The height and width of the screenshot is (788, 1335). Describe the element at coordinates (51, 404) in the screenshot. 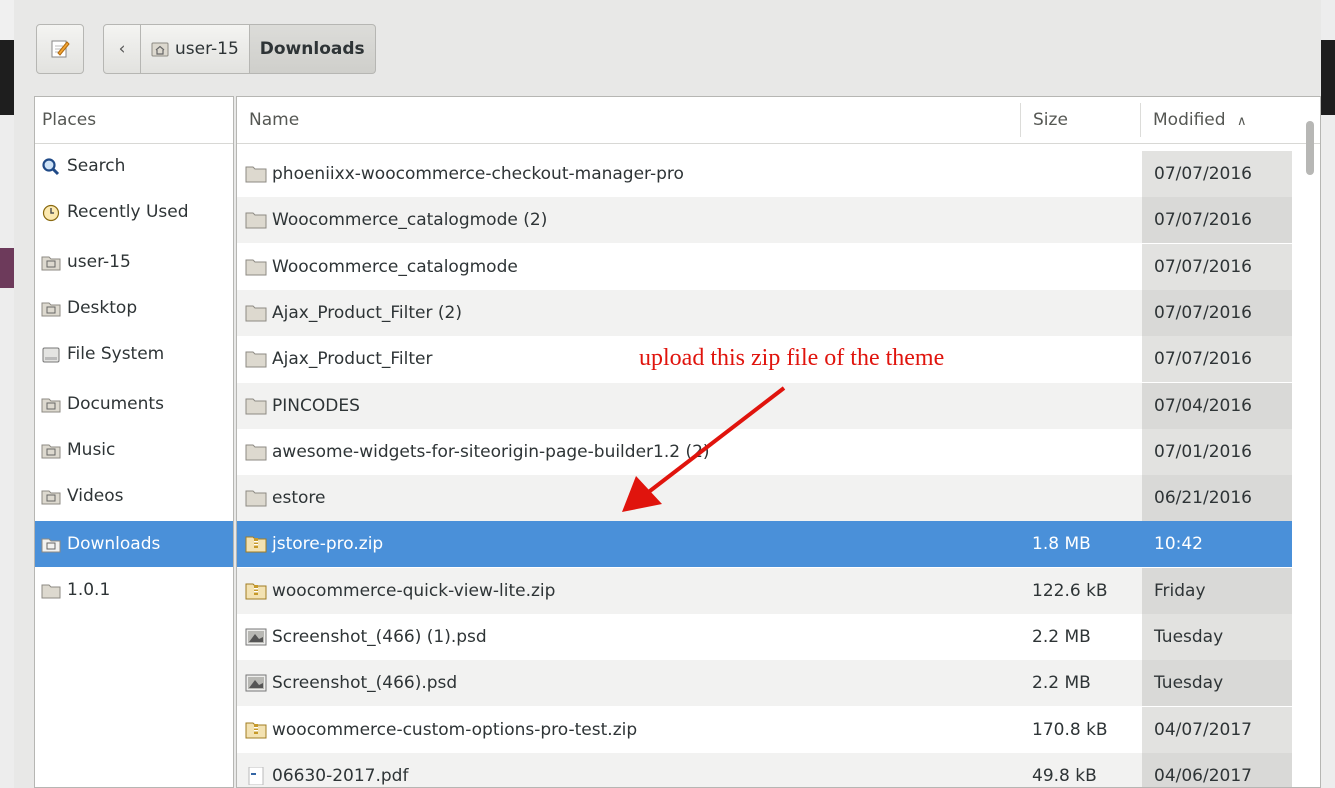

I see `documents-folder-icon` at that location.